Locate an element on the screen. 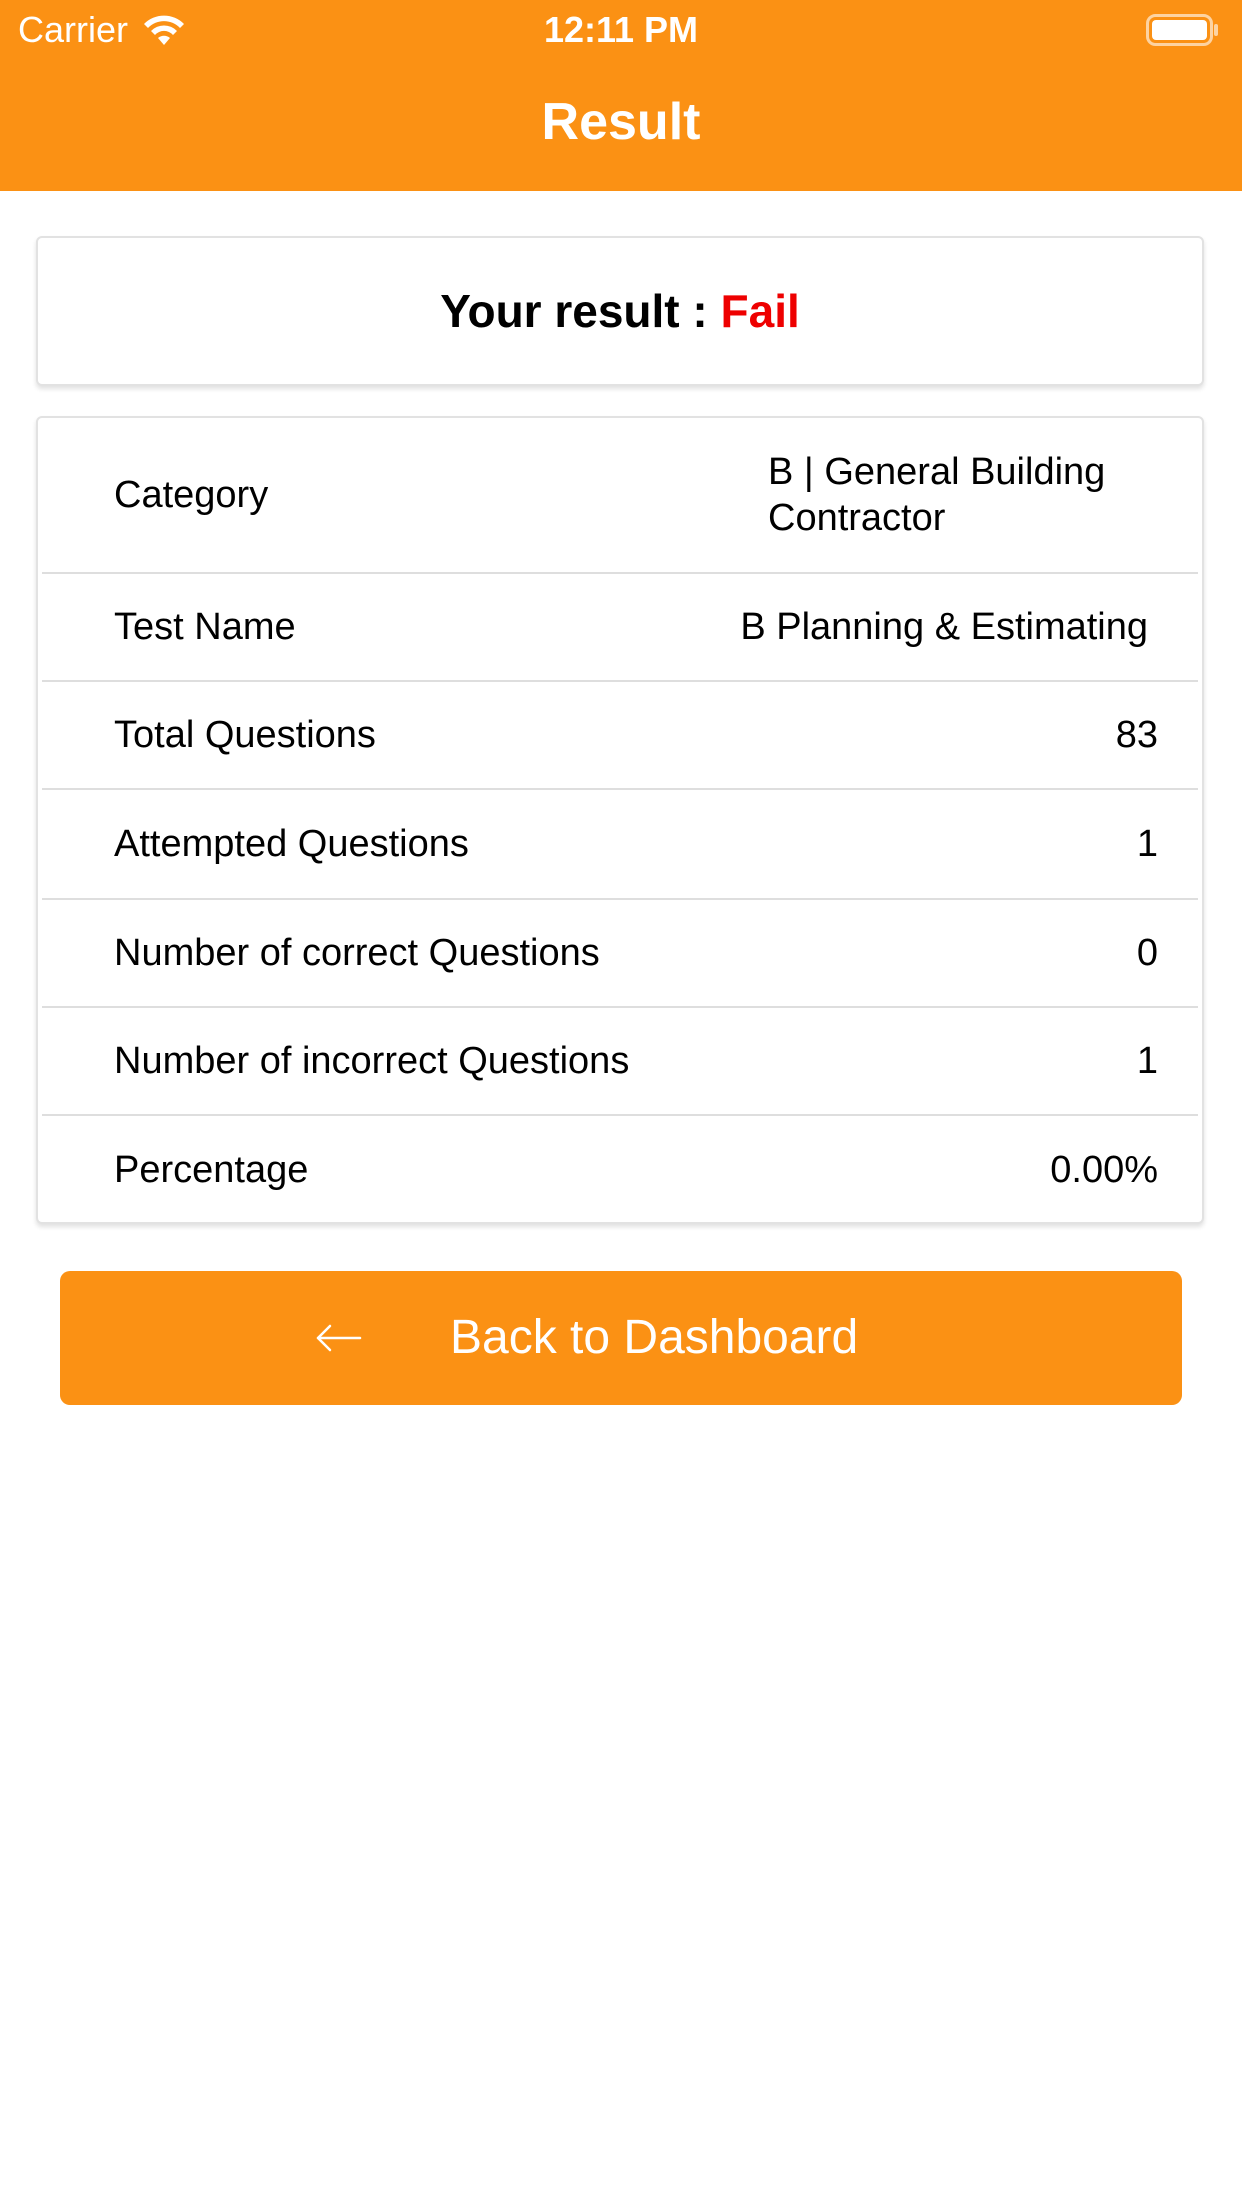 The width and height of the screenshot is (1242, 2208). detail-row-total-questions: Total Questions 83 is located at coordinates (620, 736).